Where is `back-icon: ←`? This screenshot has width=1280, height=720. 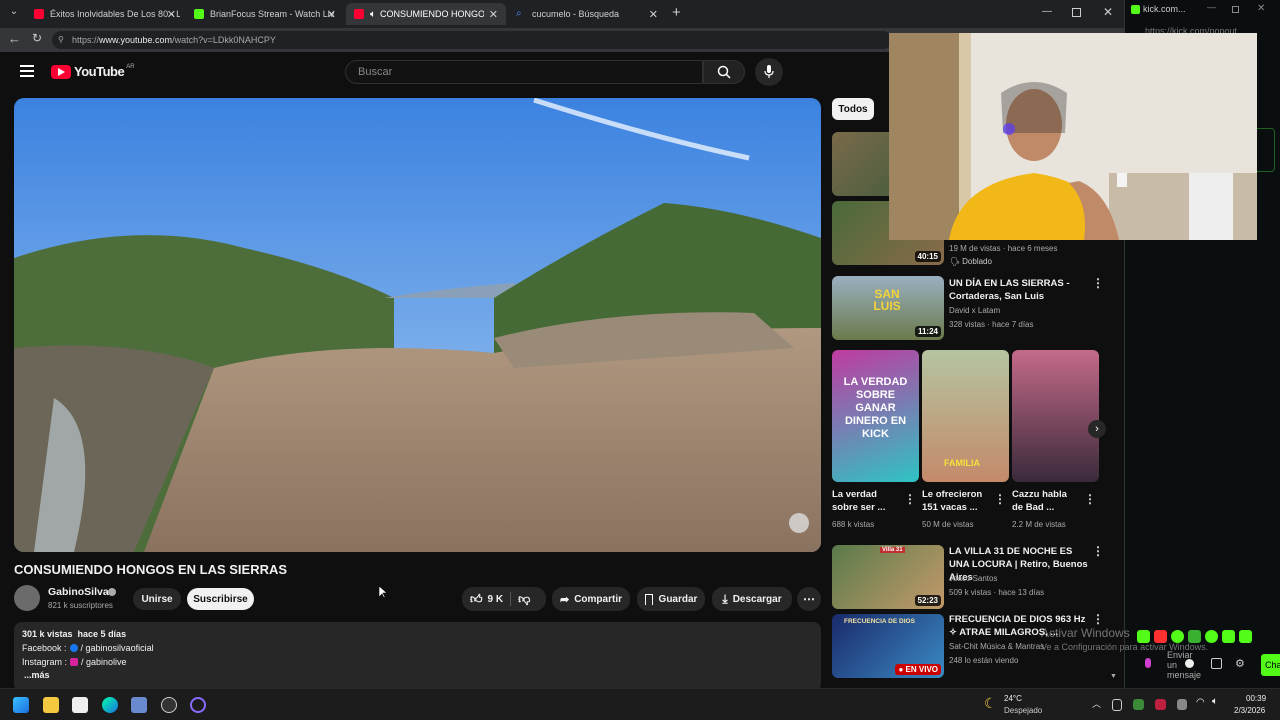
back-icon: ← is located at coordinates (14, 38).